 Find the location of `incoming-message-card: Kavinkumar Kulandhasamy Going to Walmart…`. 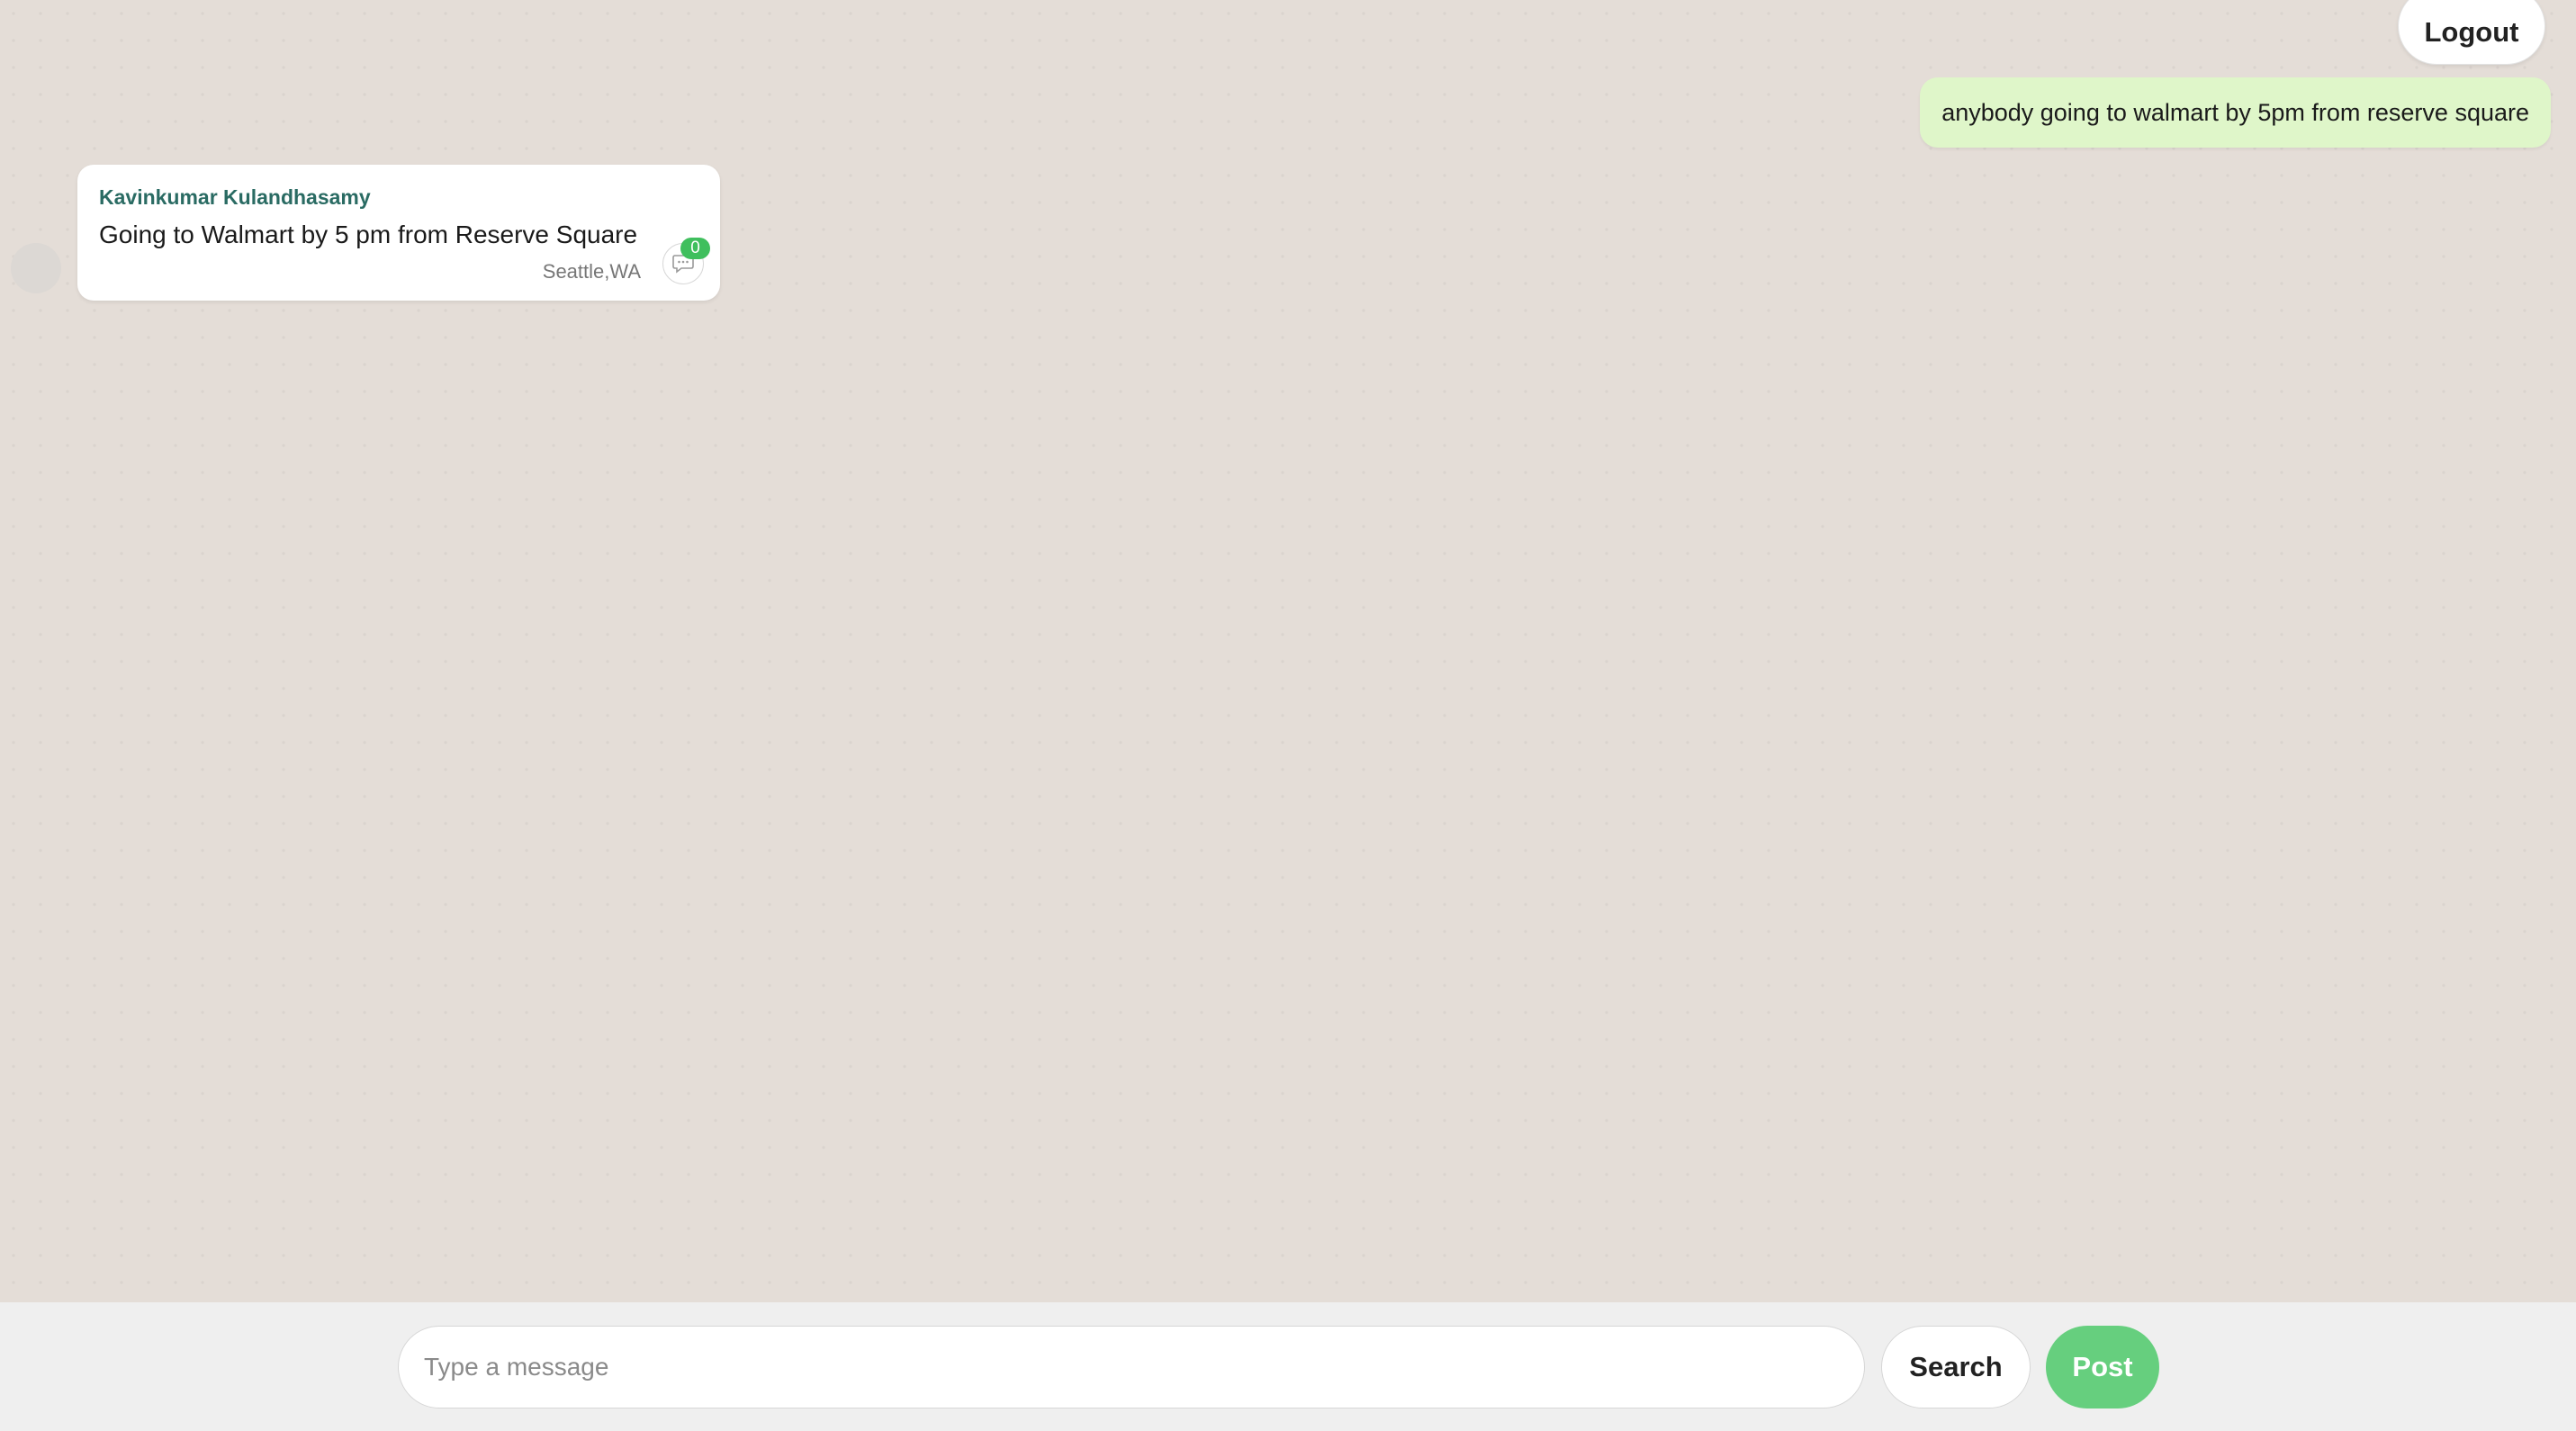

incoming-message-card: Kavinkumar Kulandhasamy Going to Walmart… is located at coordinates (398, 233).